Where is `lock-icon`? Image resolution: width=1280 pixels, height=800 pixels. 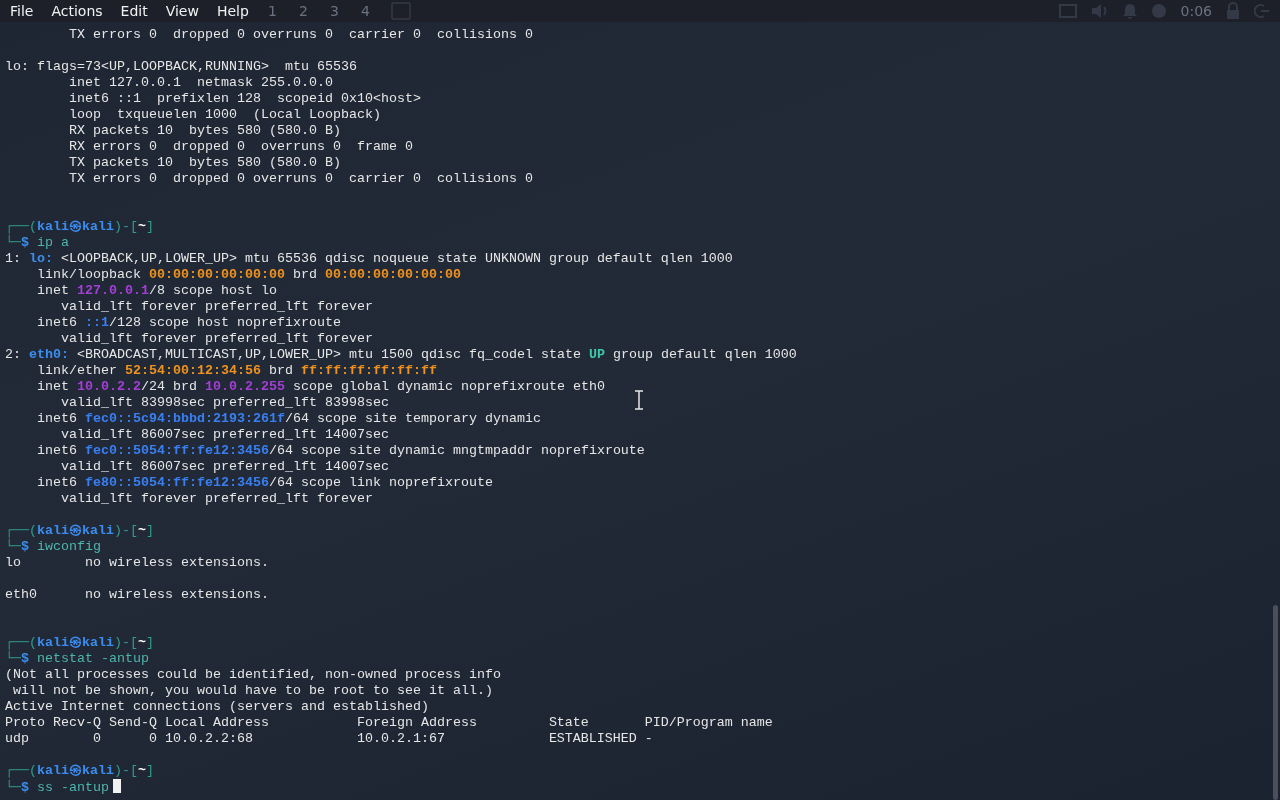 lock-icon is located at coordinates (1233, 11).